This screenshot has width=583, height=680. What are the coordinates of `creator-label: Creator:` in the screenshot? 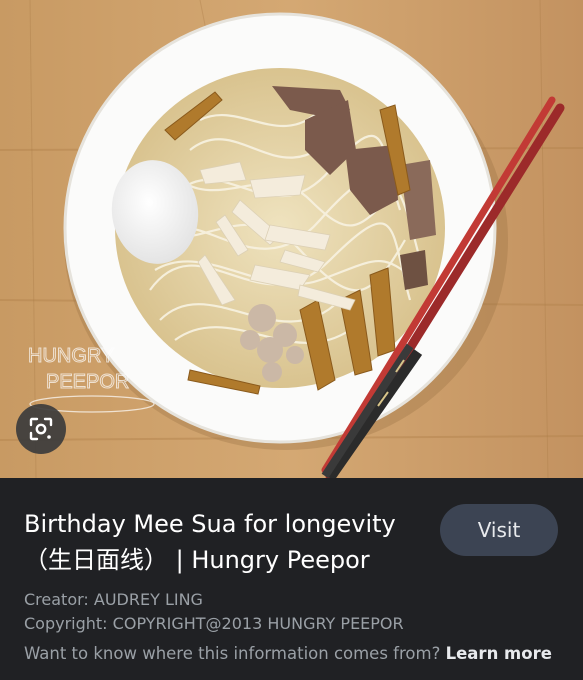 It's located at (56, 599).